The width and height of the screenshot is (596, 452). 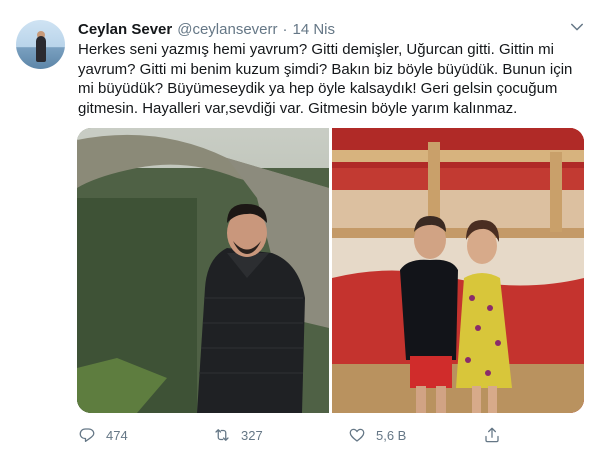 I want to click on retweet-button: 327, so click(x=238, y=435).